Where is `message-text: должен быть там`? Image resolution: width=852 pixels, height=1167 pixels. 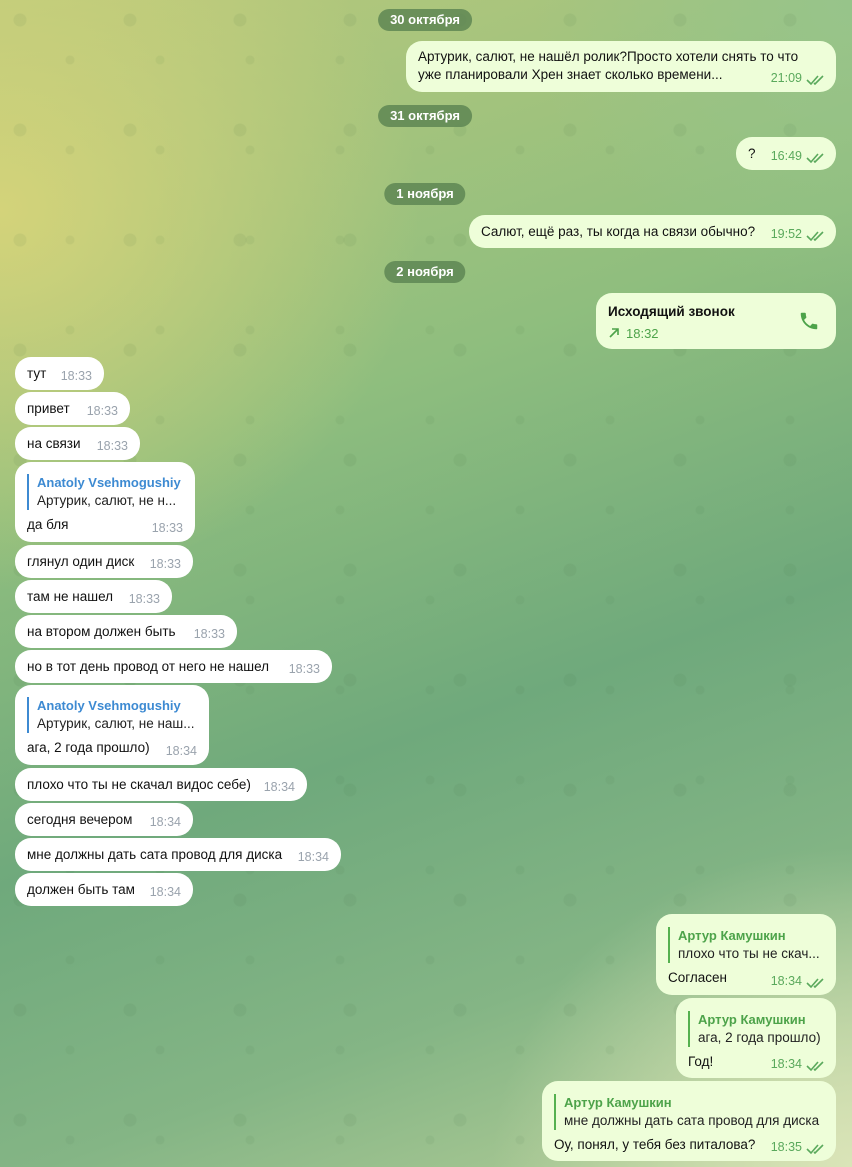
message-text: должен быть там is located at coordinates (81, 889).